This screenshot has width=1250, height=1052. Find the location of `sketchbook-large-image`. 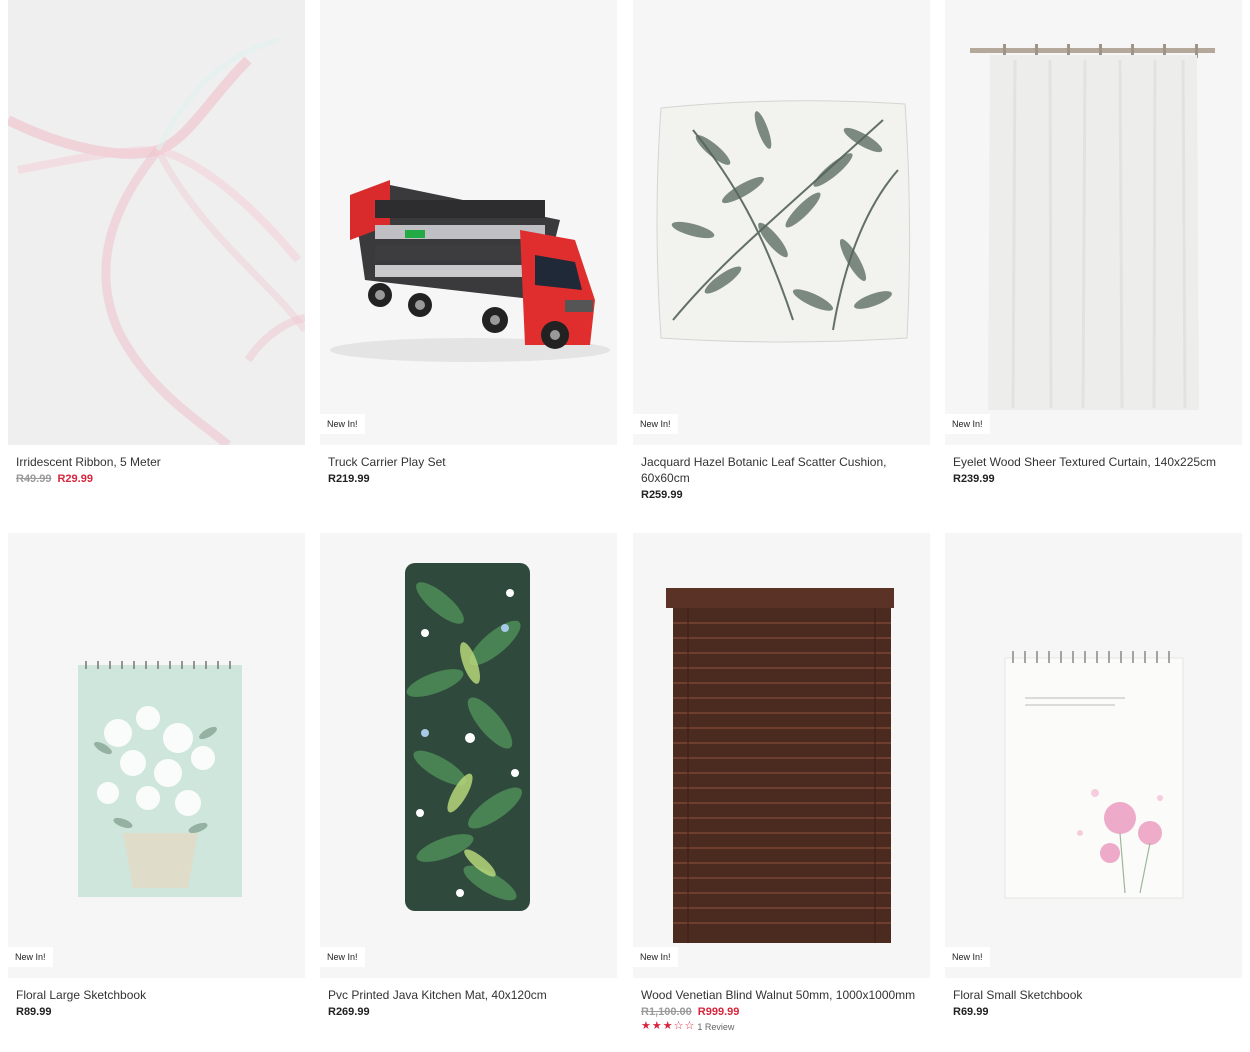

sketchbook-large-image is located at coordinates (156, 755).